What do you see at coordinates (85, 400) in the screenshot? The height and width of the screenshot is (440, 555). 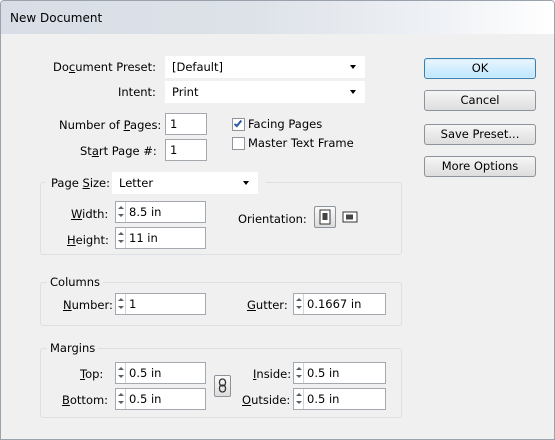 I see `margin-bottom-label: Bottom:` at bounding box center [85, 400].